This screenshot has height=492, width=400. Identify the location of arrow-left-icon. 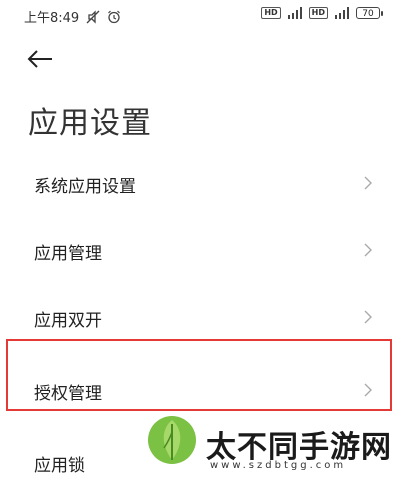
(39, 59).